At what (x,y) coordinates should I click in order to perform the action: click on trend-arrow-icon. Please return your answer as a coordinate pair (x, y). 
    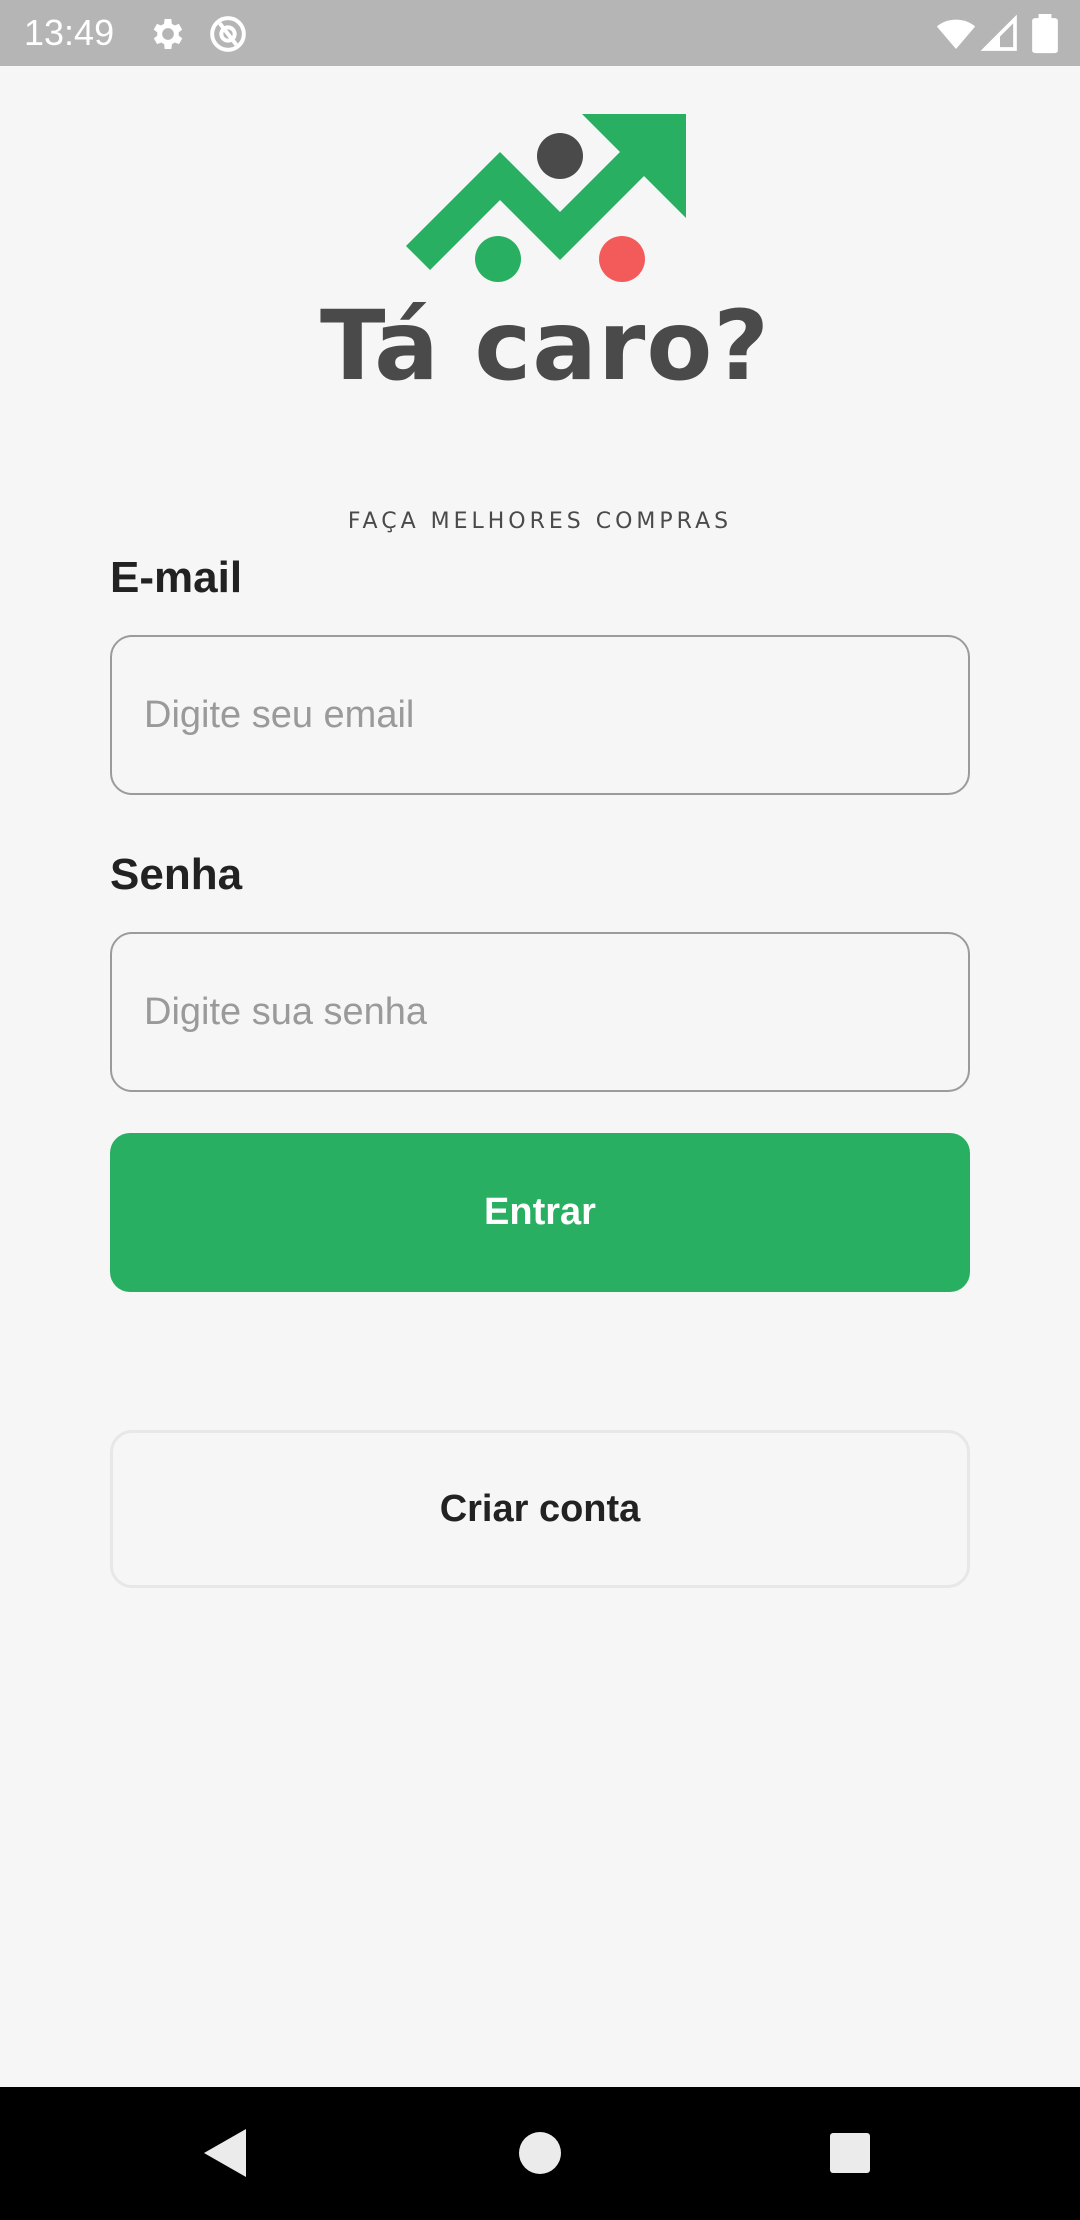
    Looking at the image, I should click on (540, 203).